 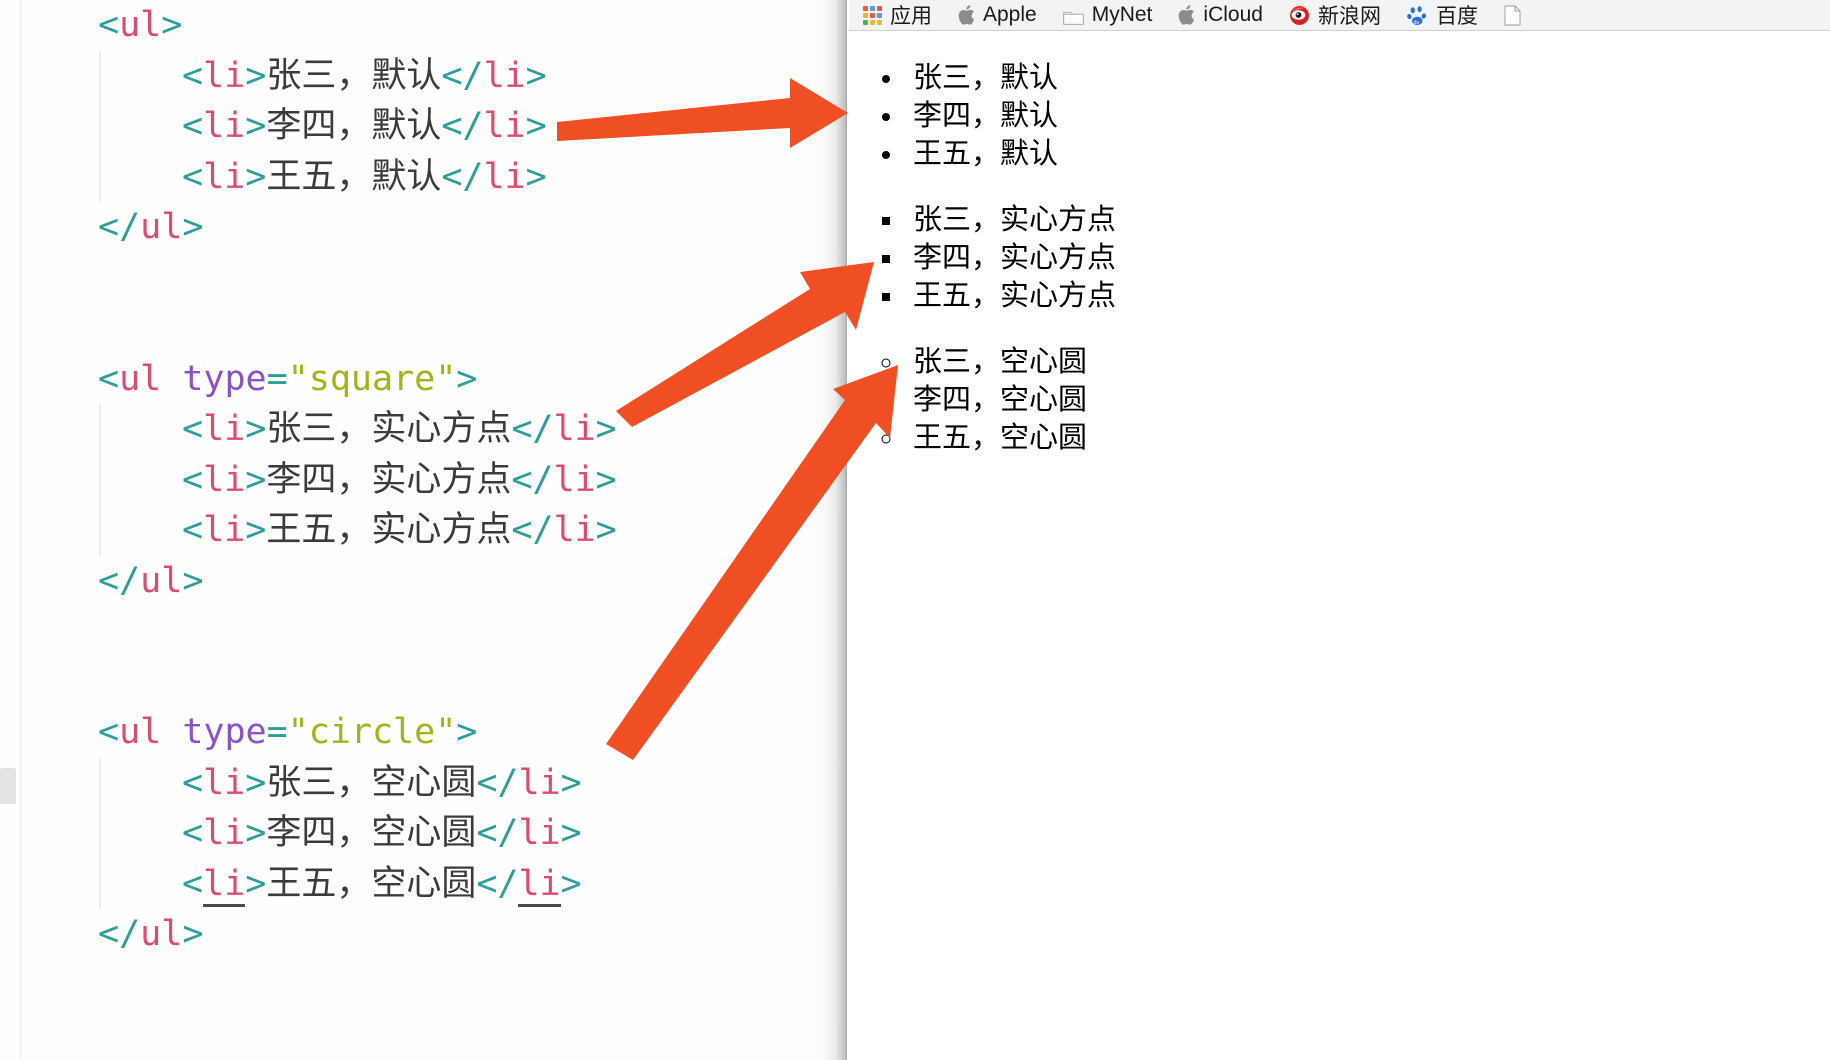 What do you see at coordinates (389, 479) in the screenshot?
I see `code-token-txt: 李四，实心方点` at bounding box center [389, 479].